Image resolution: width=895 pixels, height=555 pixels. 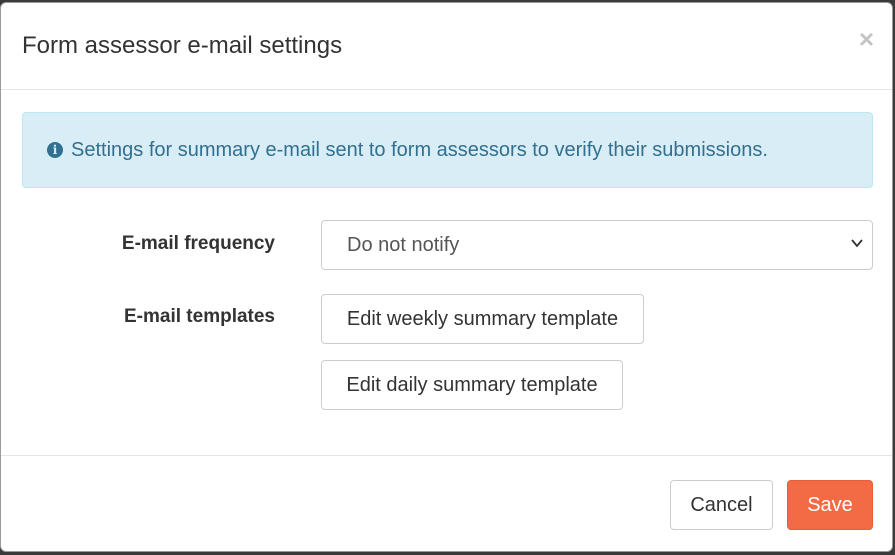 I want to click on email-templates-label: E-mail templates, so click(x=199, y=316).